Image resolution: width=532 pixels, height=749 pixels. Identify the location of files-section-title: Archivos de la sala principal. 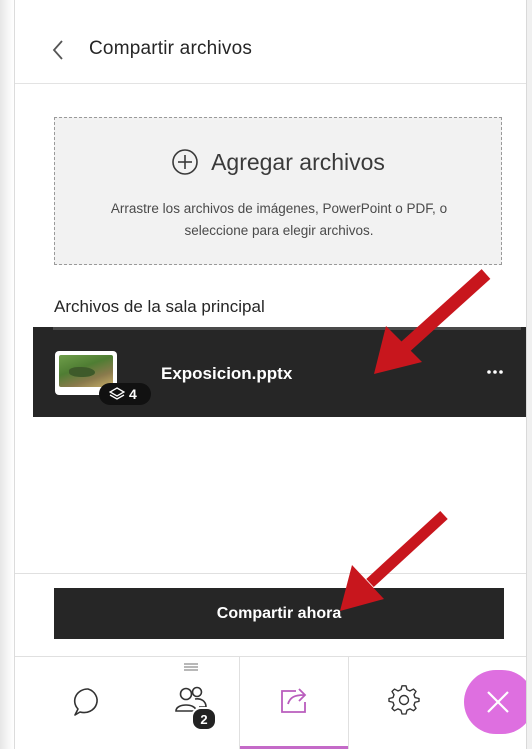
(159, 306).